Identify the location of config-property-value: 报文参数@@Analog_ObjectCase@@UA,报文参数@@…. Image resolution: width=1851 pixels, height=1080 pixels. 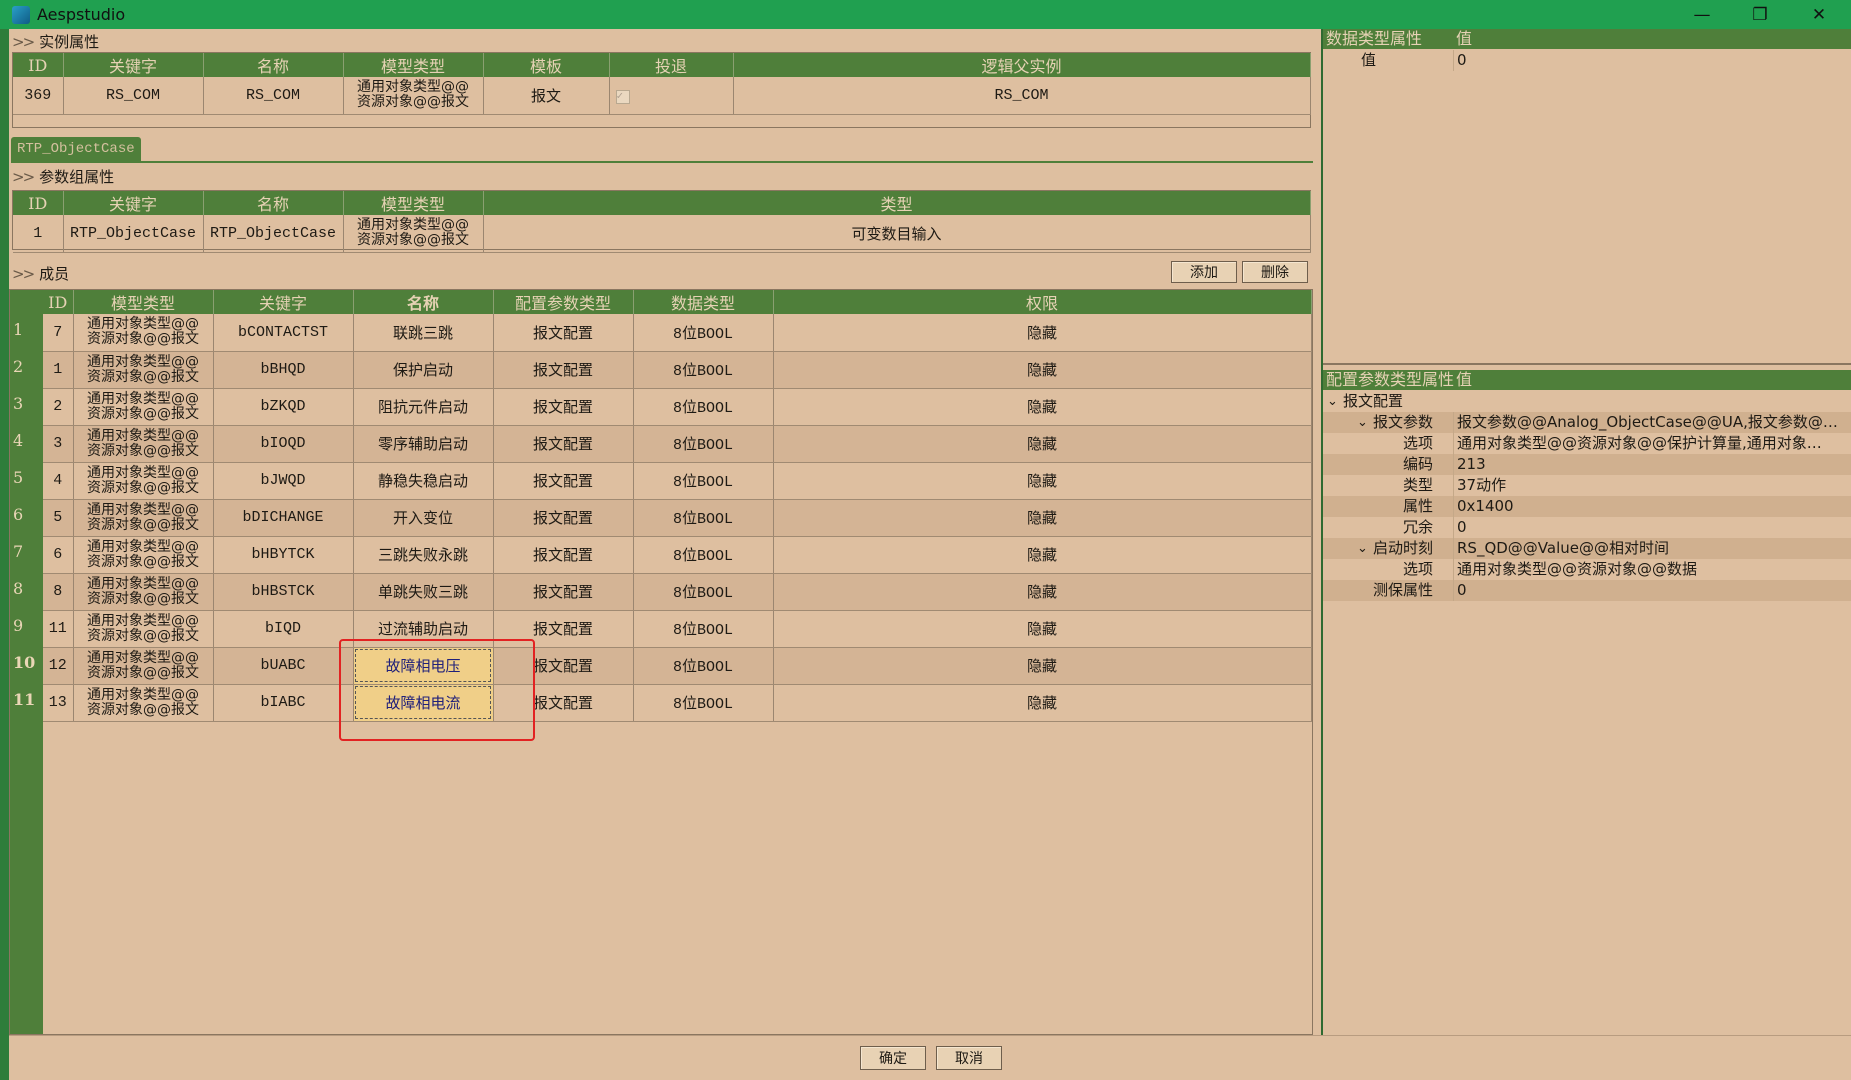
(1653, 422).